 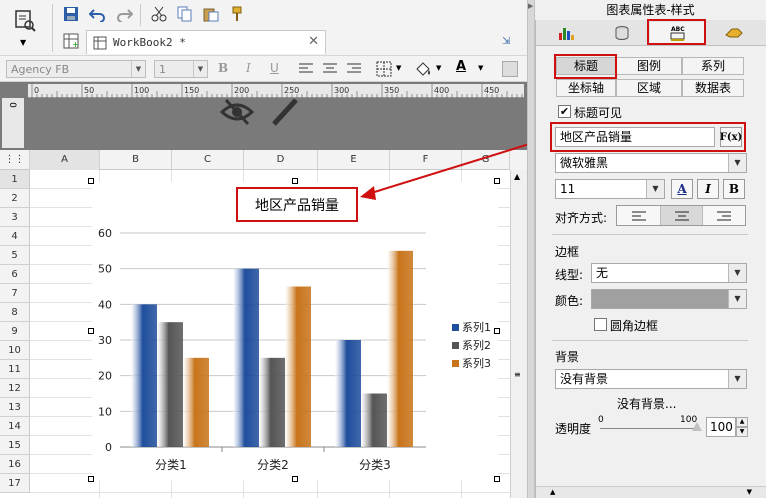 I want to click on row-header: 17, so click(x=15, y=483).